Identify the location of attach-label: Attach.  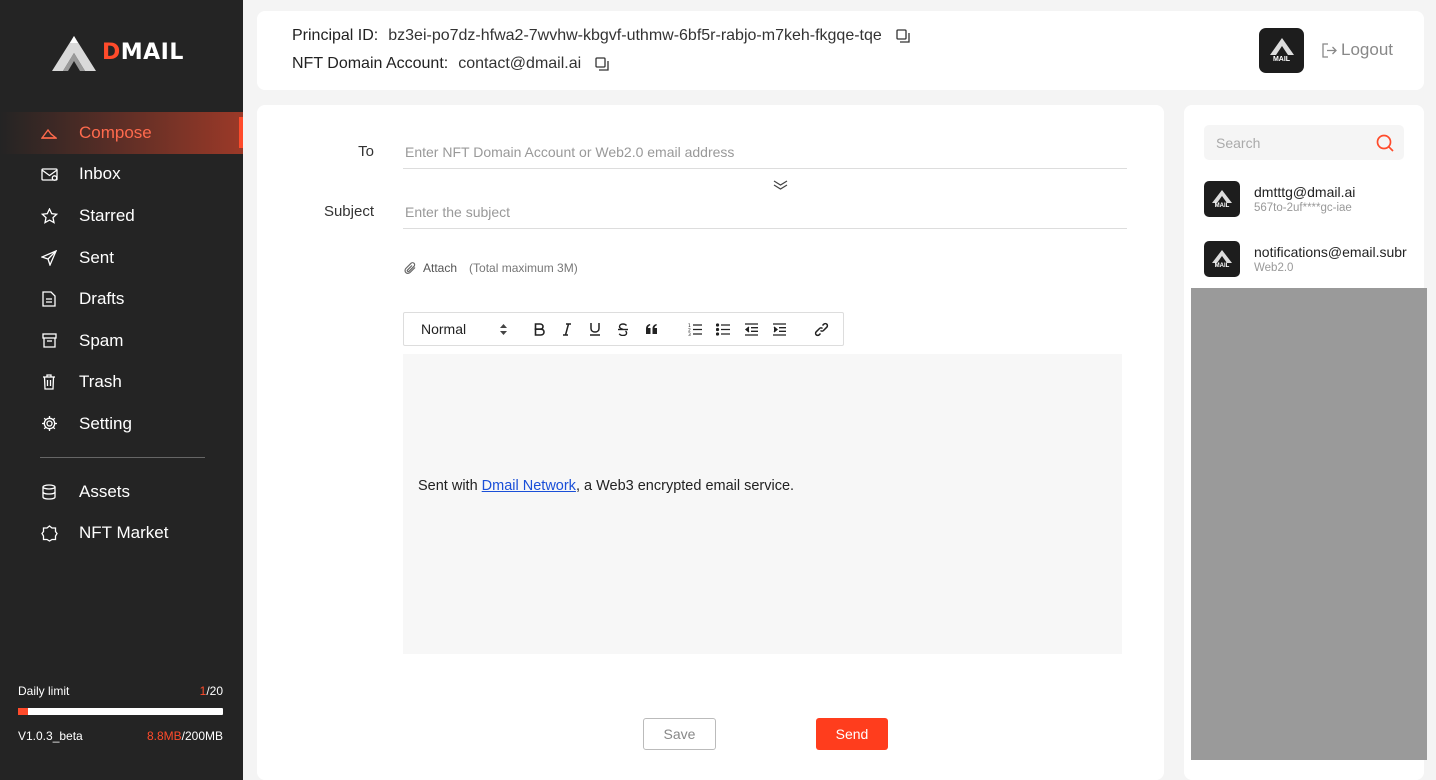
(440, 268).